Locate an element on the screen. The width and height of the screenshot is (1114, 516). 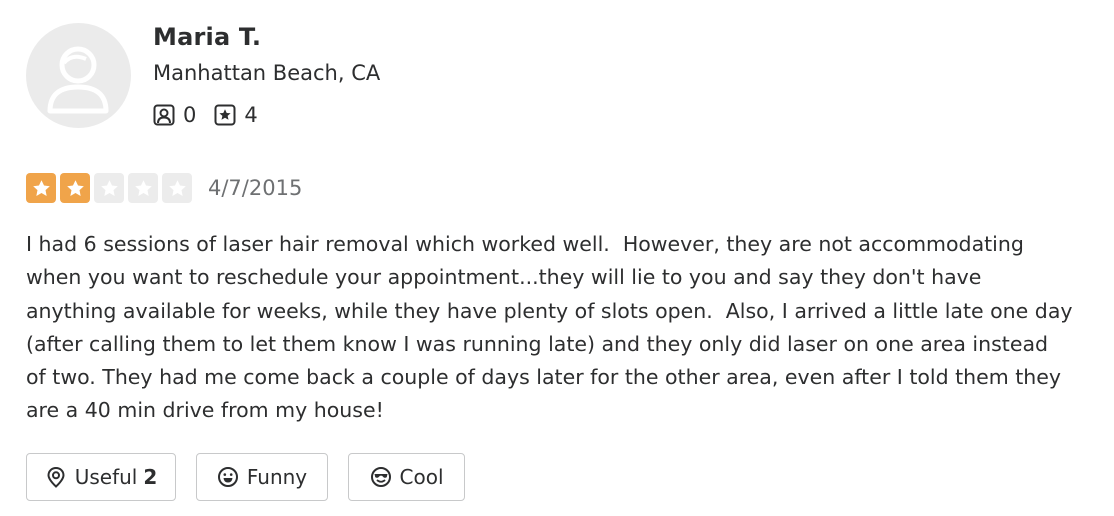
reviews-count: 4 is located at coordinates (251, 115).